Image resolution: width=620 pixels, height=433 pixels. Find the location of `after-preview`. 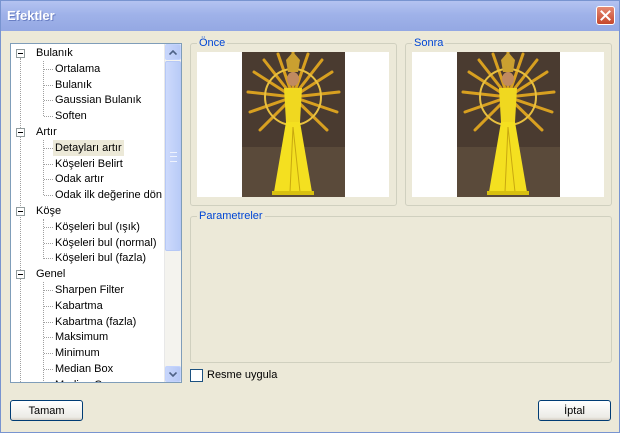

after-preview is located at coordinates (508, 124).